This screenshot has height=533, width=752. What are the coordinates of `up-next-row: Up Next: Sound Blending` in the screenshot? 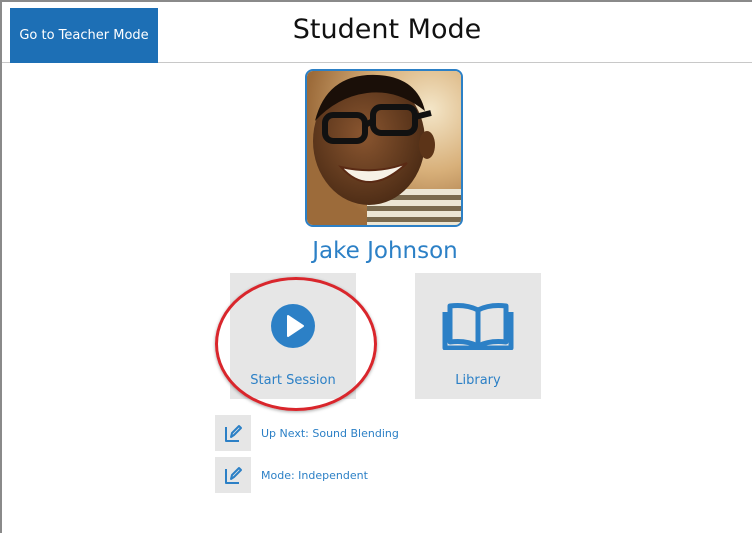 It's located at (307, 433).